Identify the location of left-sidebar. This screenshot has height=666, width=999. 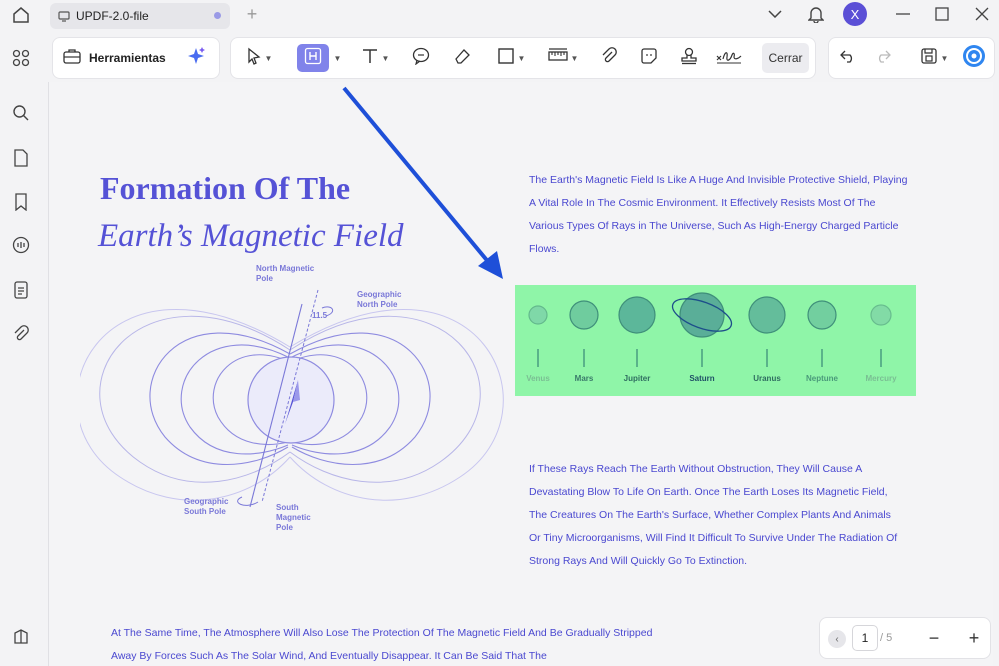
(22, 348).